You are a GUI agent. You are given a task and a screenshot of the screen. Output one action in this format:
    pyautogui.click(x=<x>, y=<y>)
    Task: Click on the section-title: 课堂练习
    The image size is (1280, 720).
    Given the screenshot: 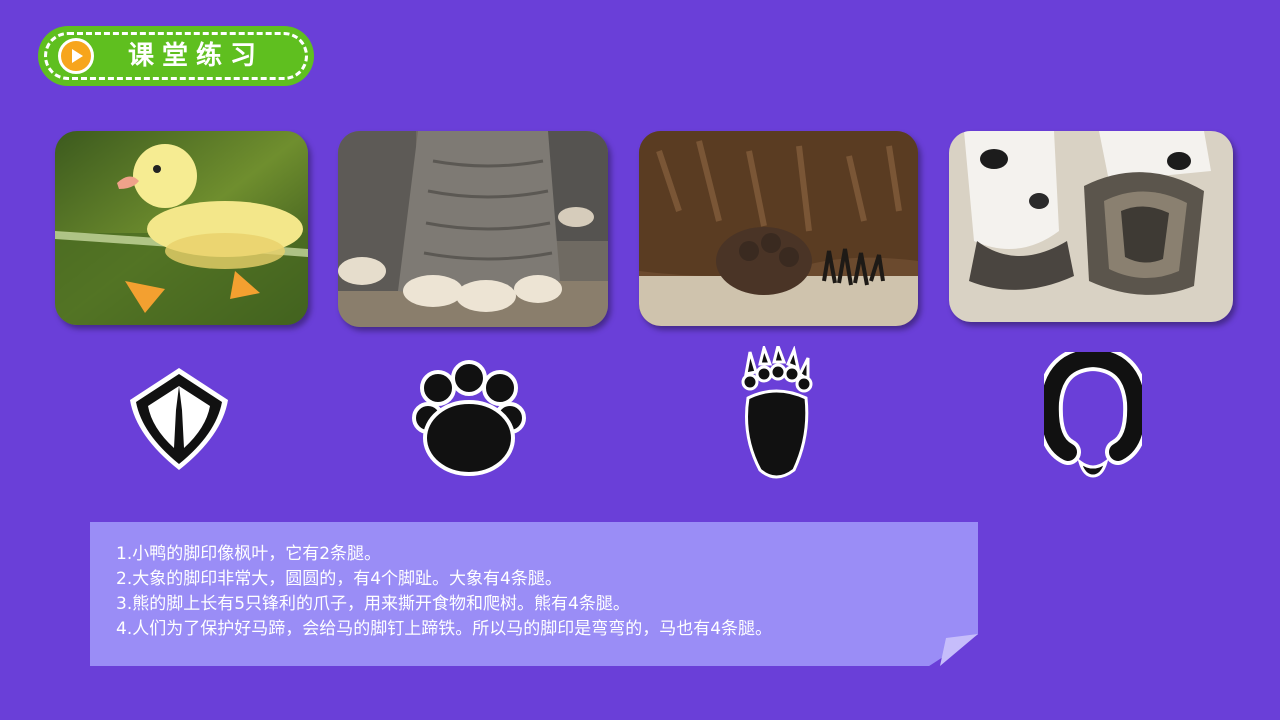 What is the action you would take?
    pyautogui.click(x=196, y=56)
    